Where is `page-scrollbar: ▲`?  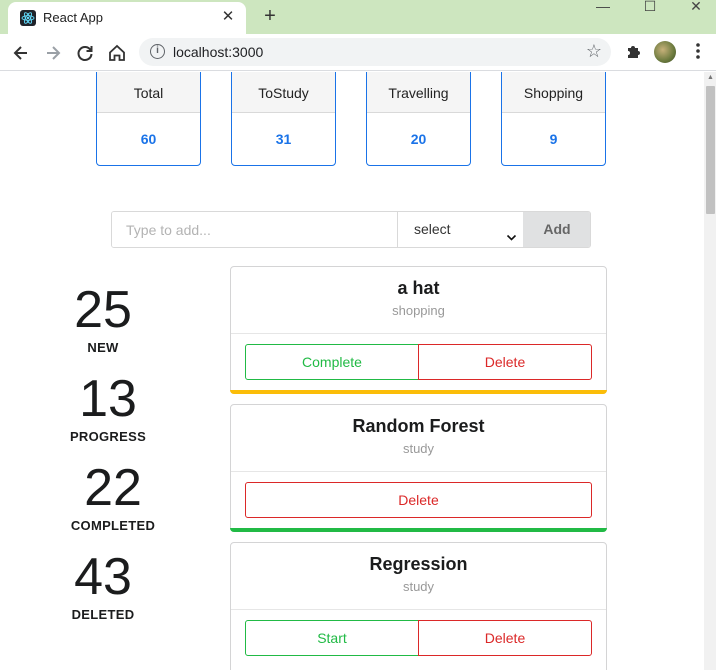 page-scrollbar: ▲ is located at coordinates (710, 371).